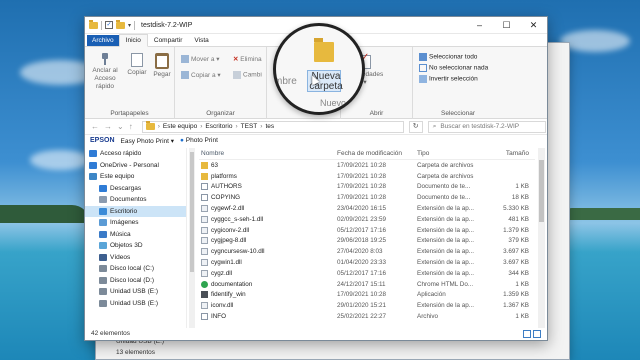 The height and width of the screenshot is (360, 640). Describe the element at coordinates (135, 177) in the screenshot. I see `sidebar-item: Este equipo` at that location.